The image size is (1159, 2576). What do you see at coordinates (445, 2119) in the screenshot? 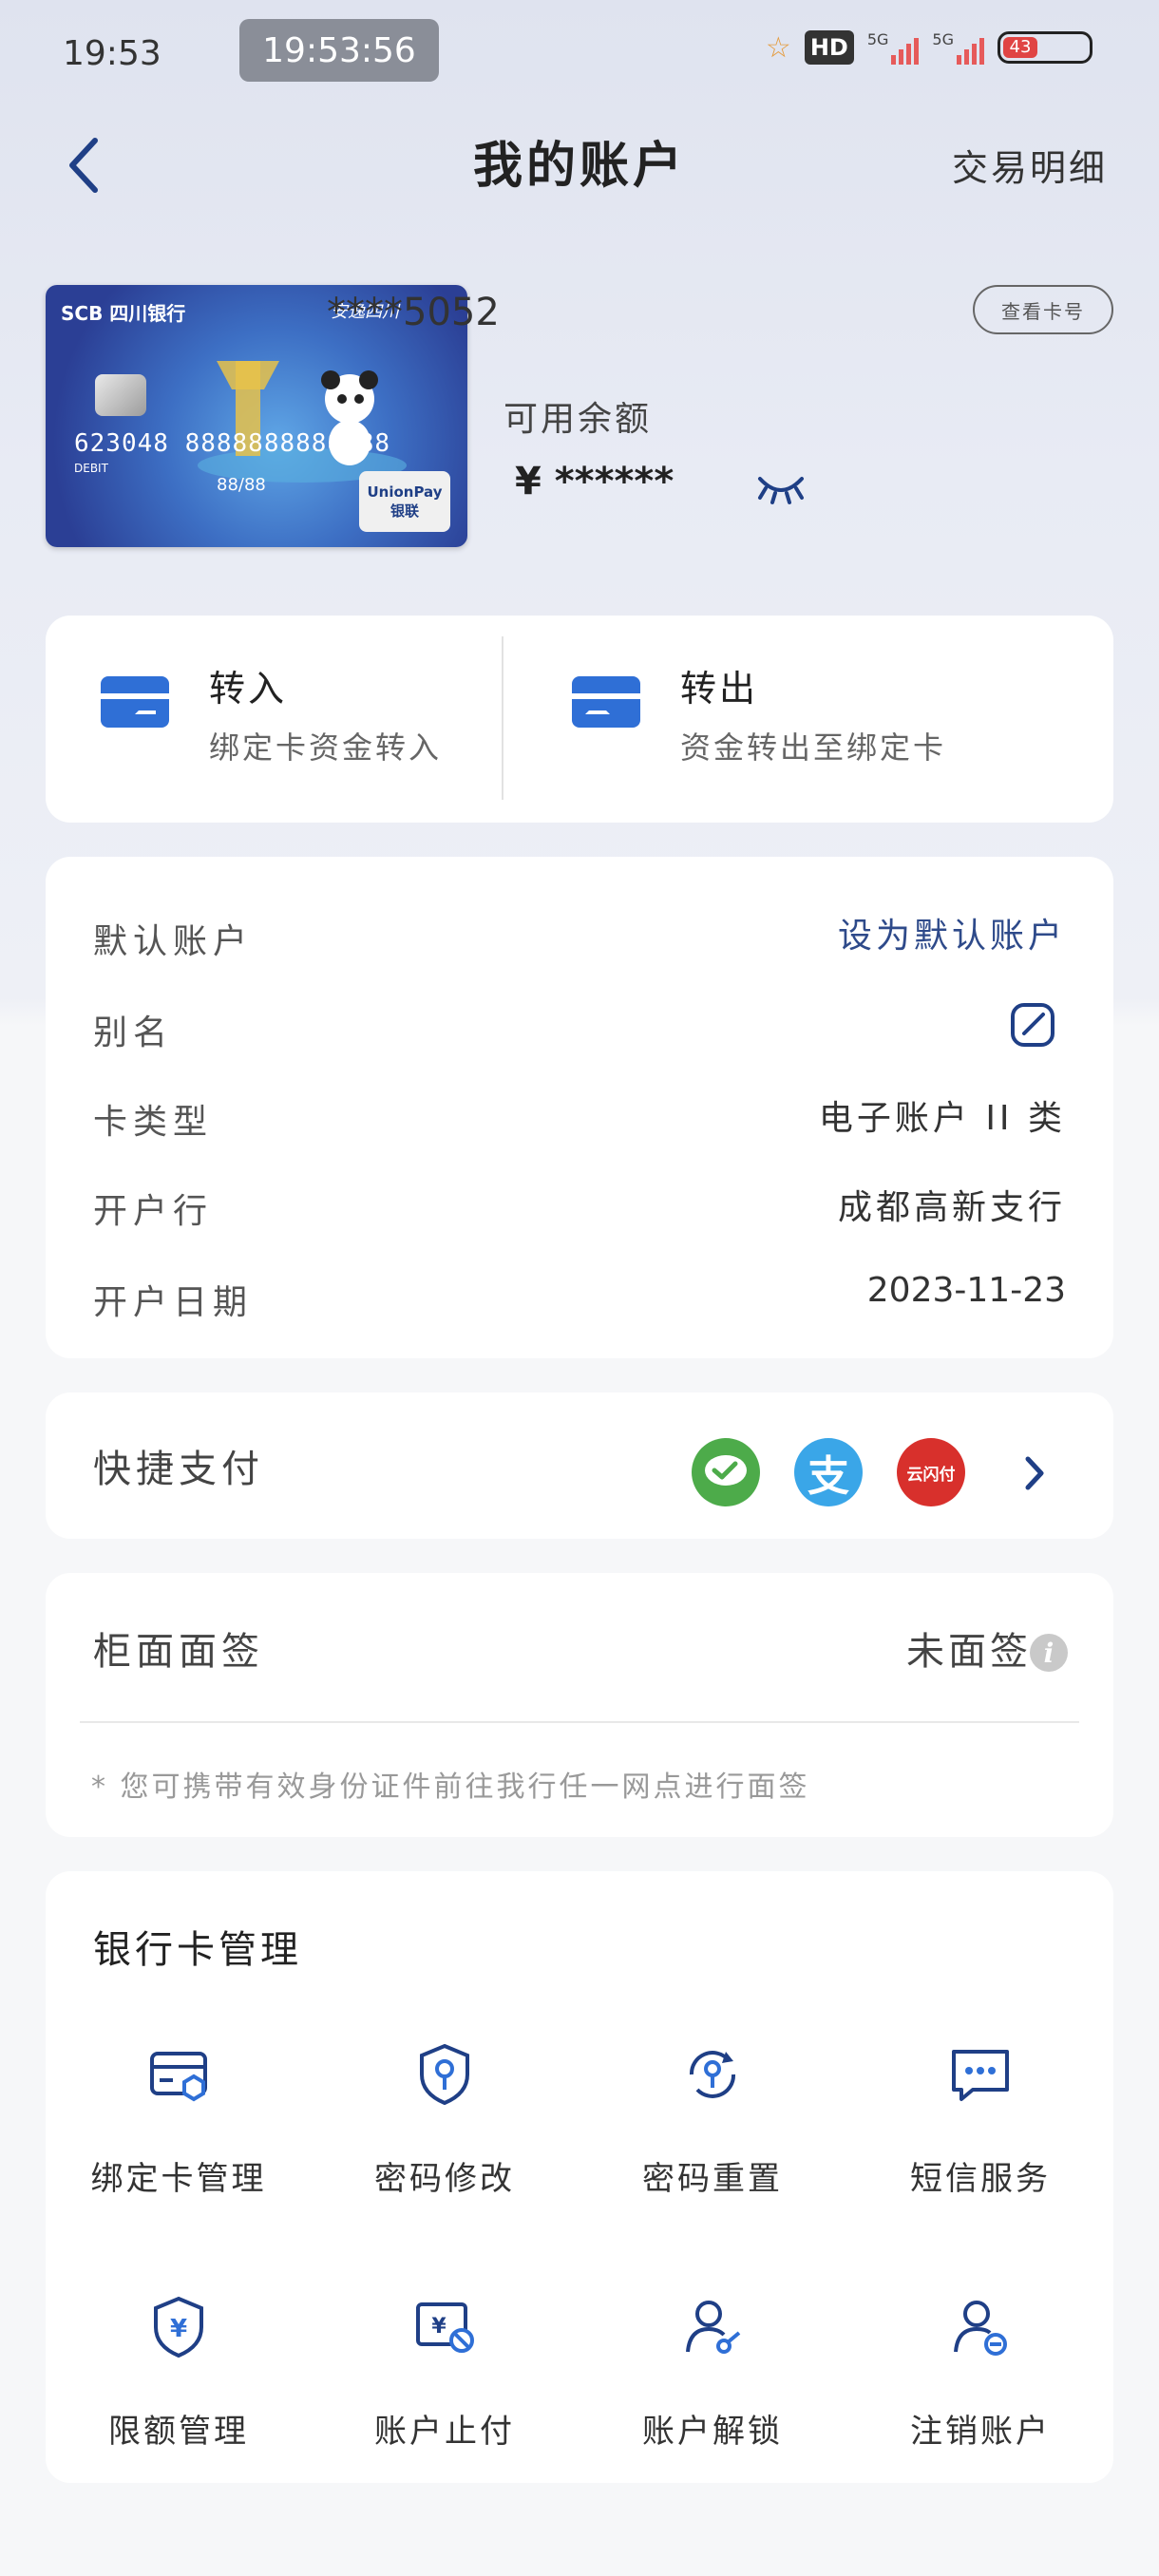
I see `password-change-button: 密码修改` at bounding box center [445, 2119].